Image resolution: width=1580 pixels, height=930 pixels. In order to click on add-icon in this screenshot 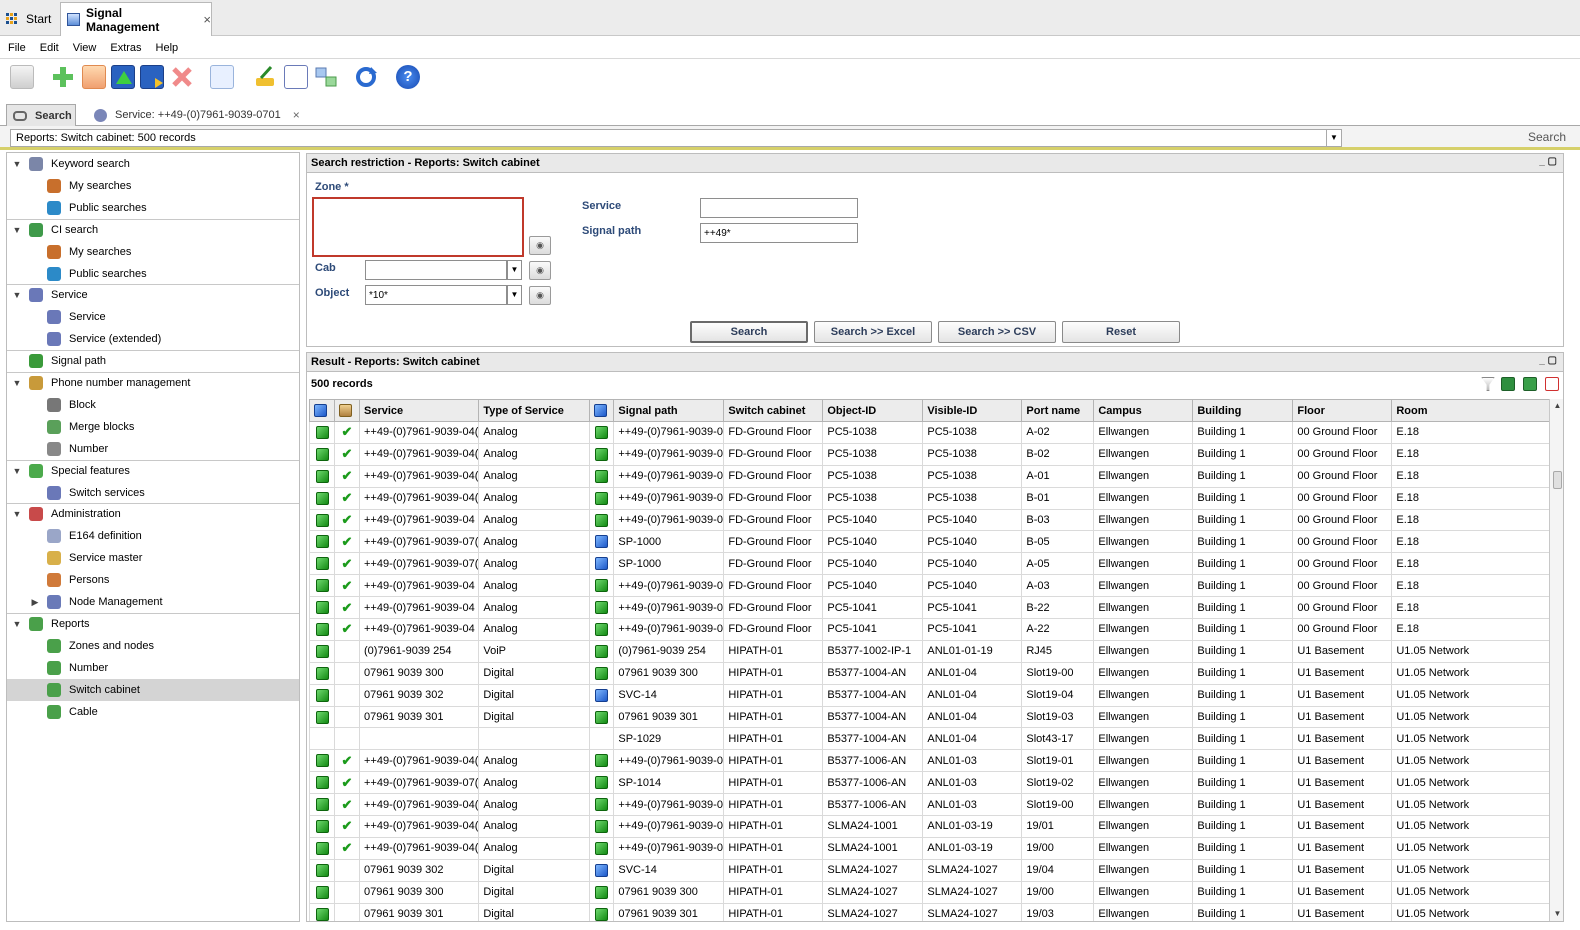, I will do `click(63, 77)`.